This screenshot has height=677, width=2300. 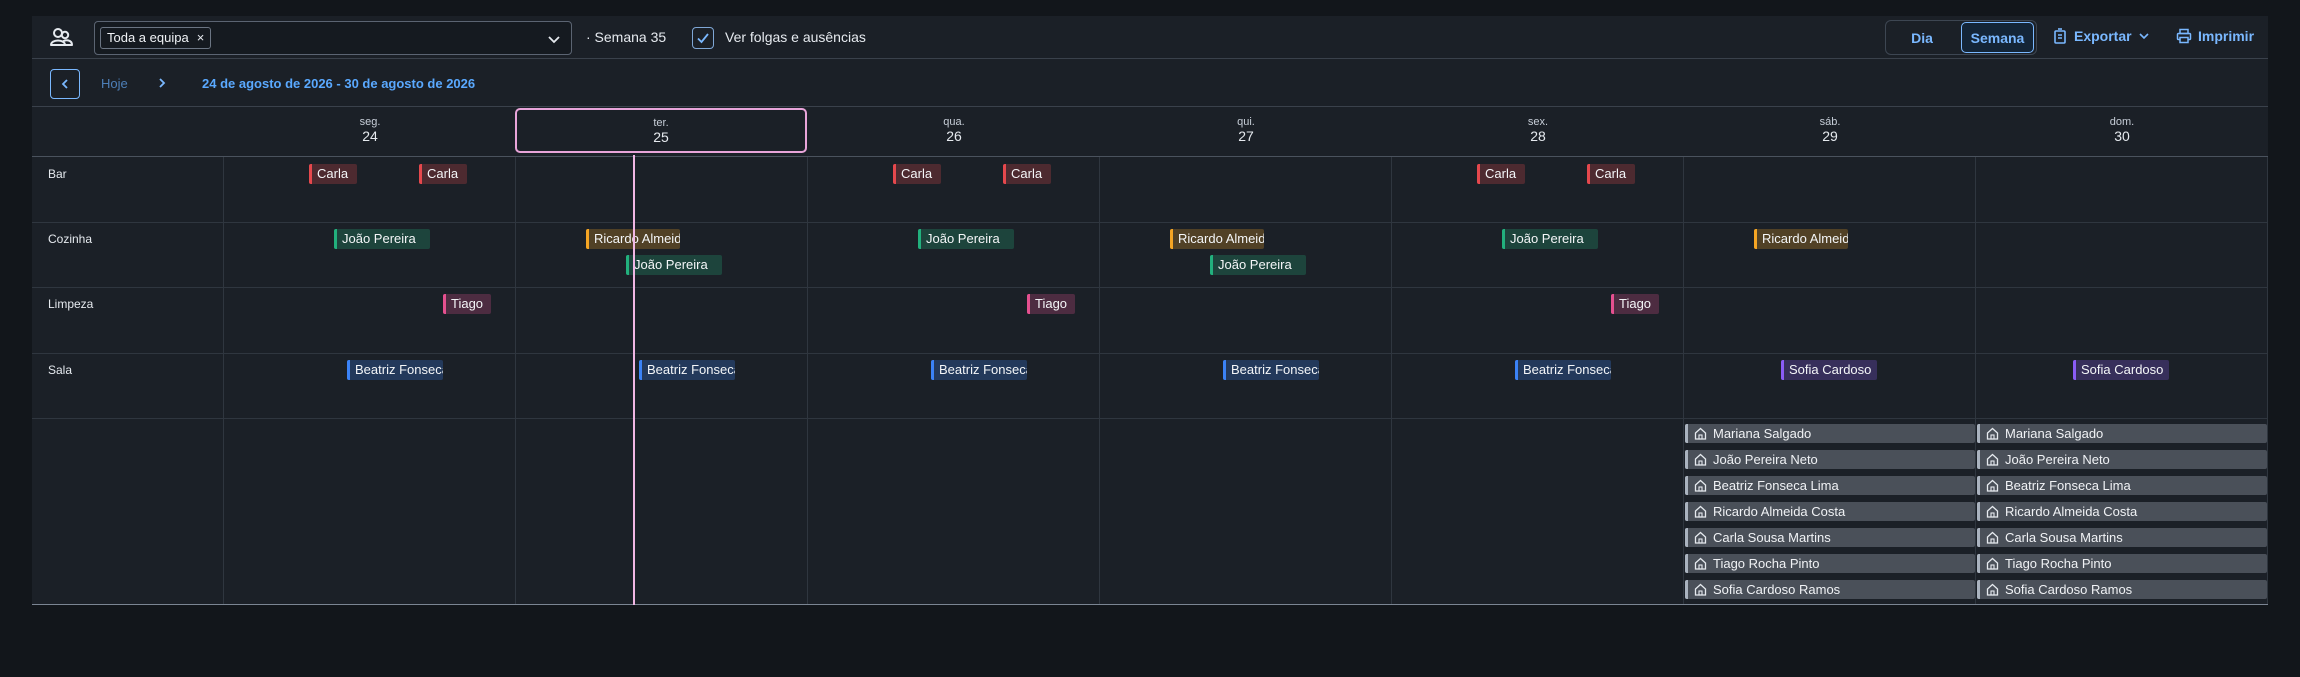 What do you see at coordinates (2058, 563) in the screenshot?
I see `absence-name: Tiago Rocha Pinto` at bounding box center [2058, 563].